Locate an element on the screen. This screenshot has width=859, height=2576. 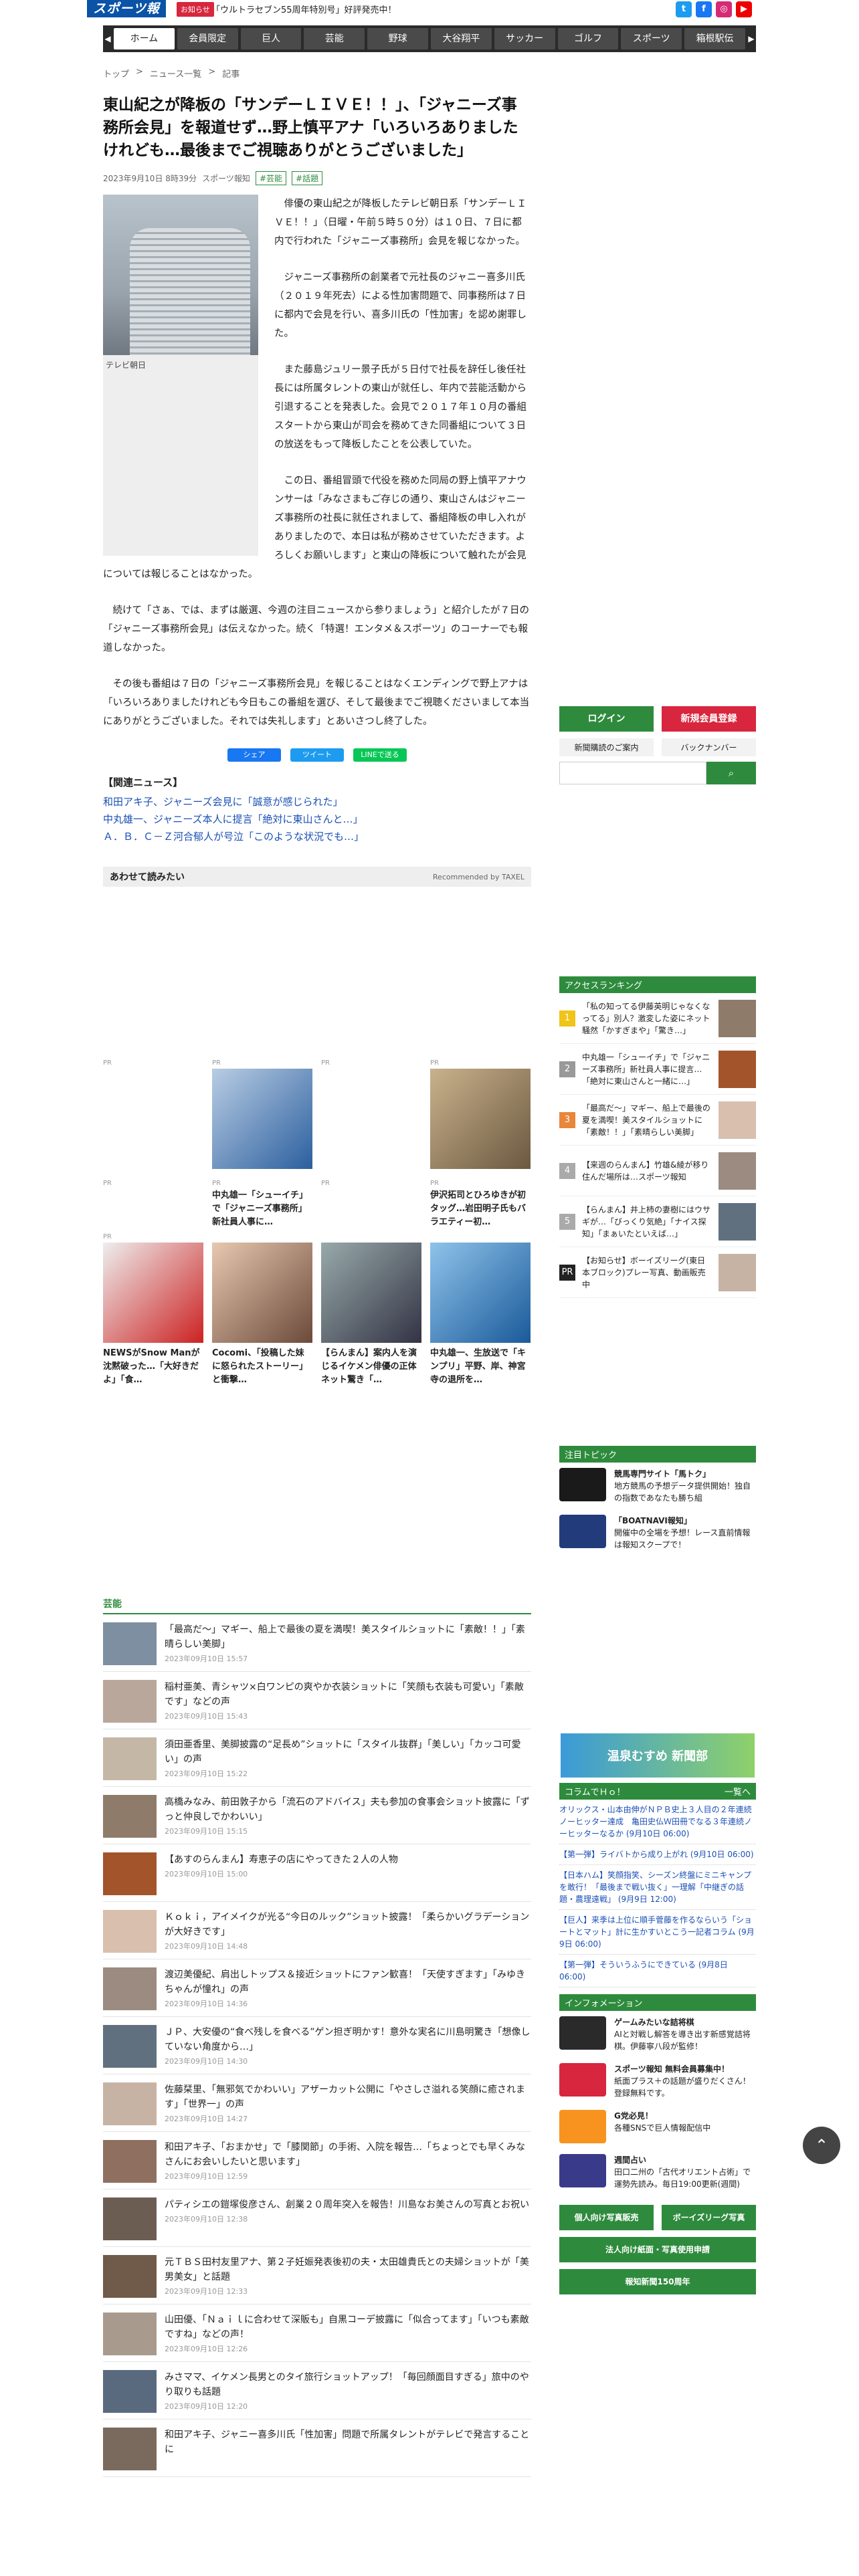
tag-entertainment: #芸能 is located at coordinates (271, 178).